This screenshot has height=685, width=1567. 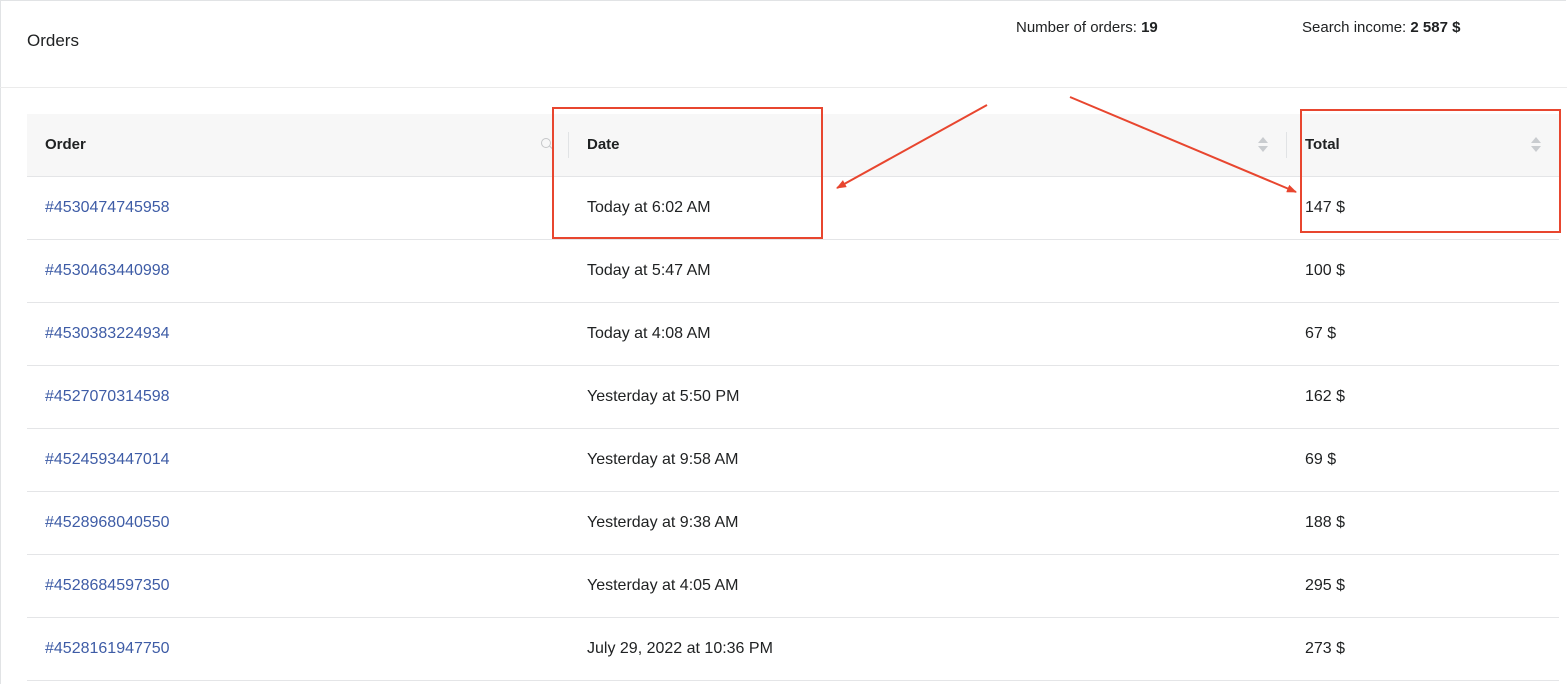 I want to click on column-header-order: Order, so click(x=65, y=145).